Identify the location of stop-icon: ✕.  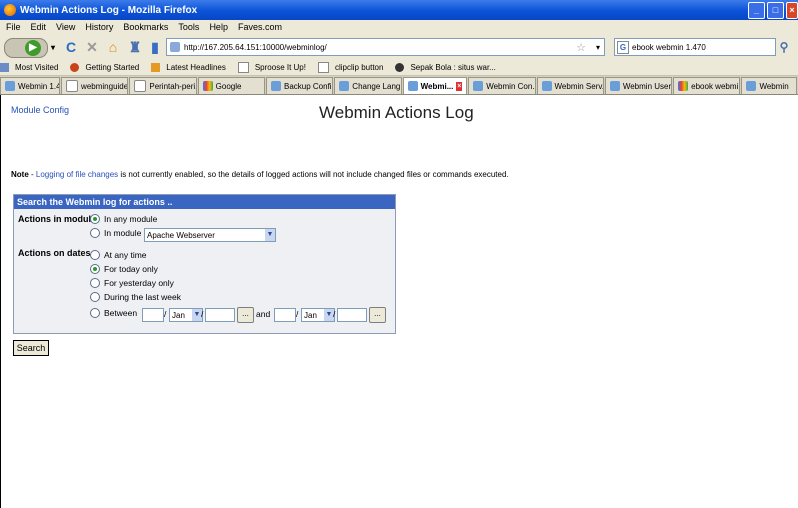
(92, 47).